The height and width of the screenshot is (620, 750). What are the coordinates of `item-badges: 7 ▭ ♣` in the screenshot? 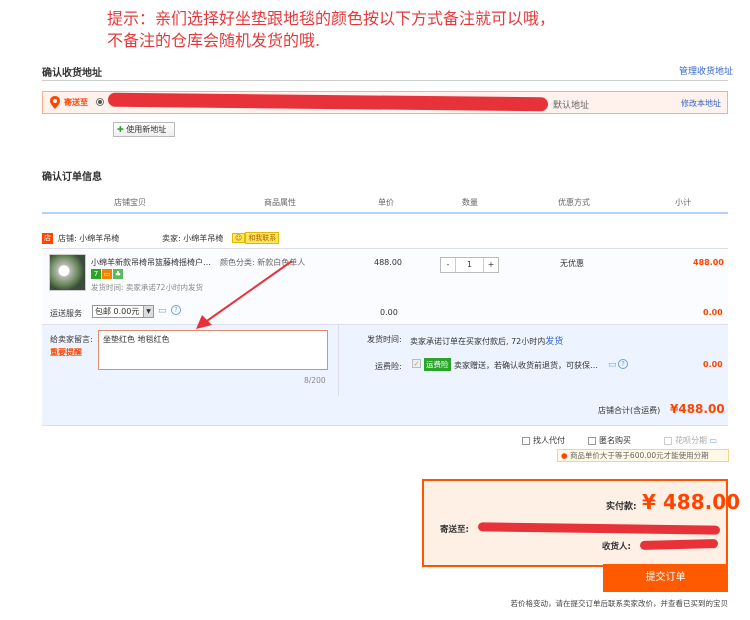 It's located at (107, 274).